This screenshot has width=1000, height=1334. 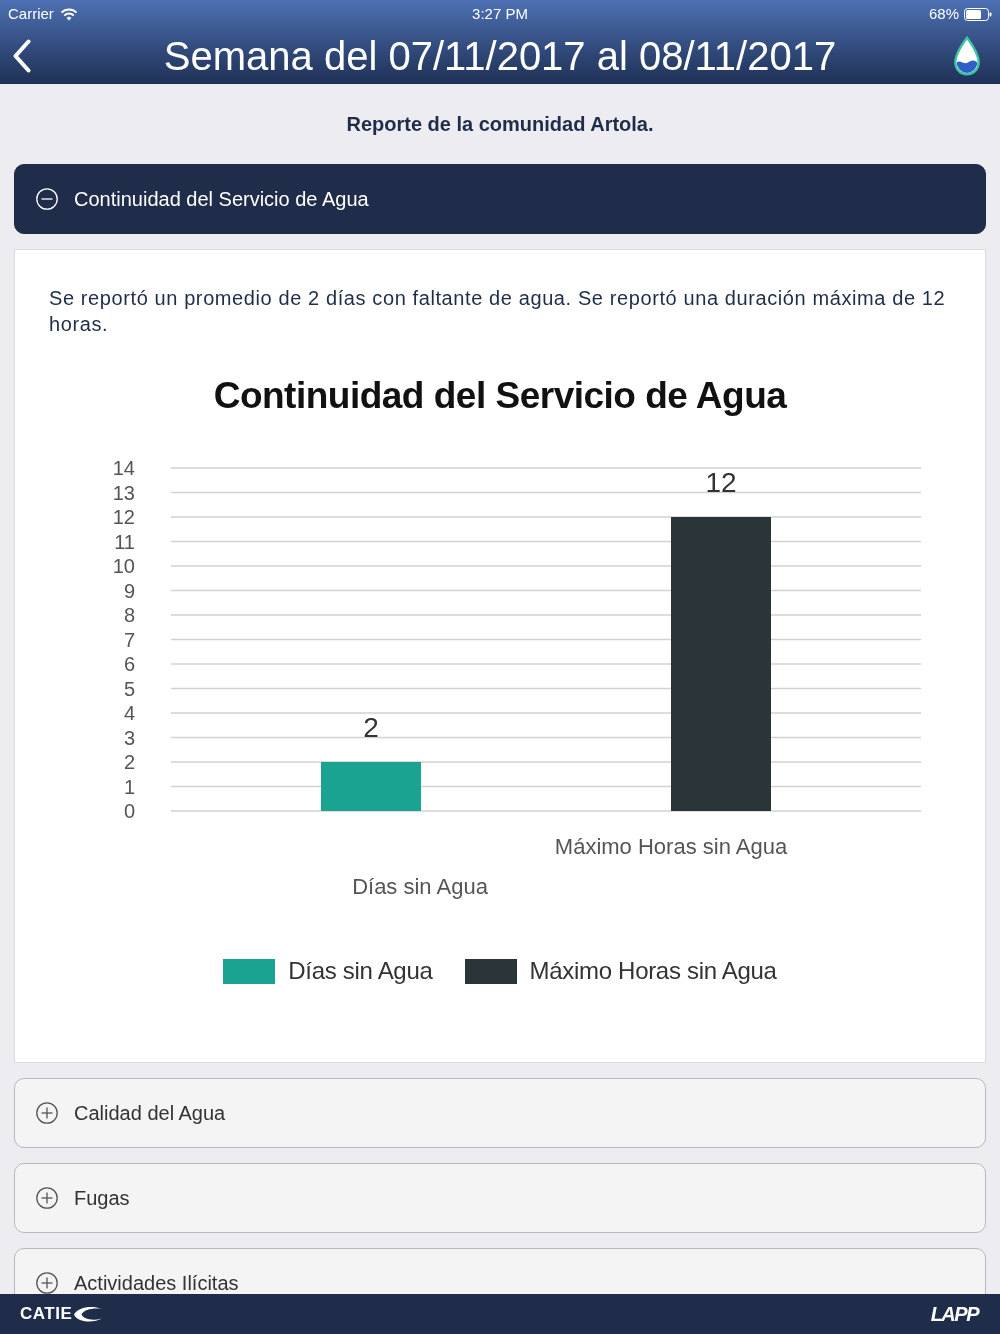 I want to click on section-header: Fugas, so click(x=500, y=1198).